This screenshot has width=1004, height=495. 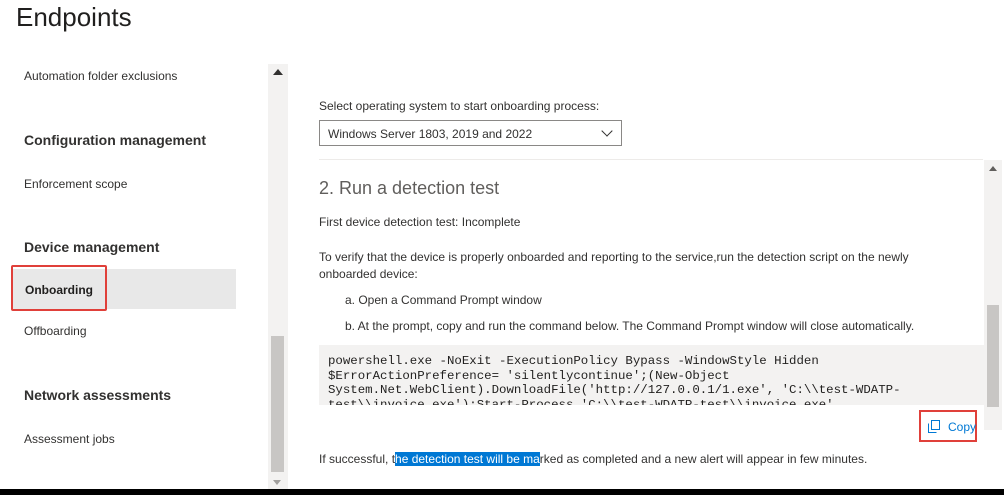 What do you see at coordinates (962, 427) in the screenshot?
I see `copy-label: Copy` at bounding box center [962, 427].